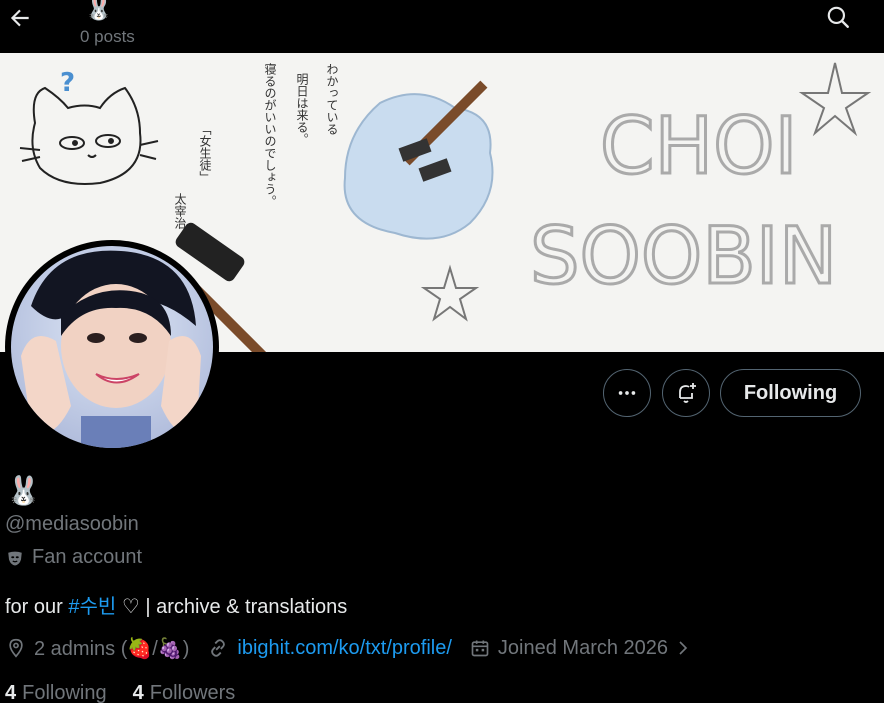 This screenshot has width=884, height=703. I want to click on location-text: 2 admins (🍓/🍇), so click(112, 648).